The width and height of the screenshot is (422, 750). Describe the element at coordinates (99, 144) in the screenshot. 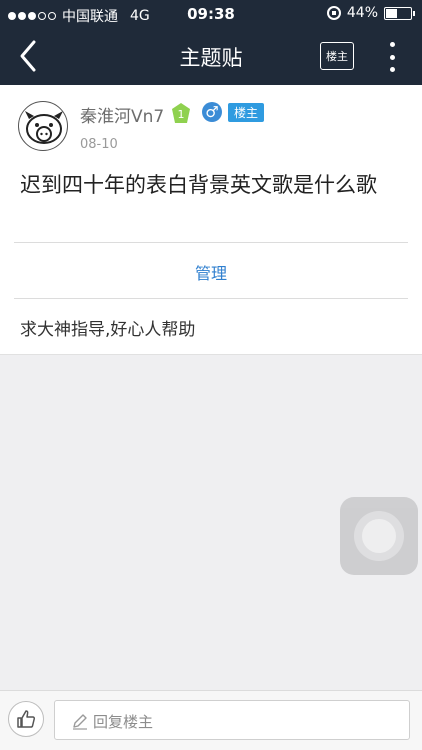

I see `post-date: 08-10` at that location.